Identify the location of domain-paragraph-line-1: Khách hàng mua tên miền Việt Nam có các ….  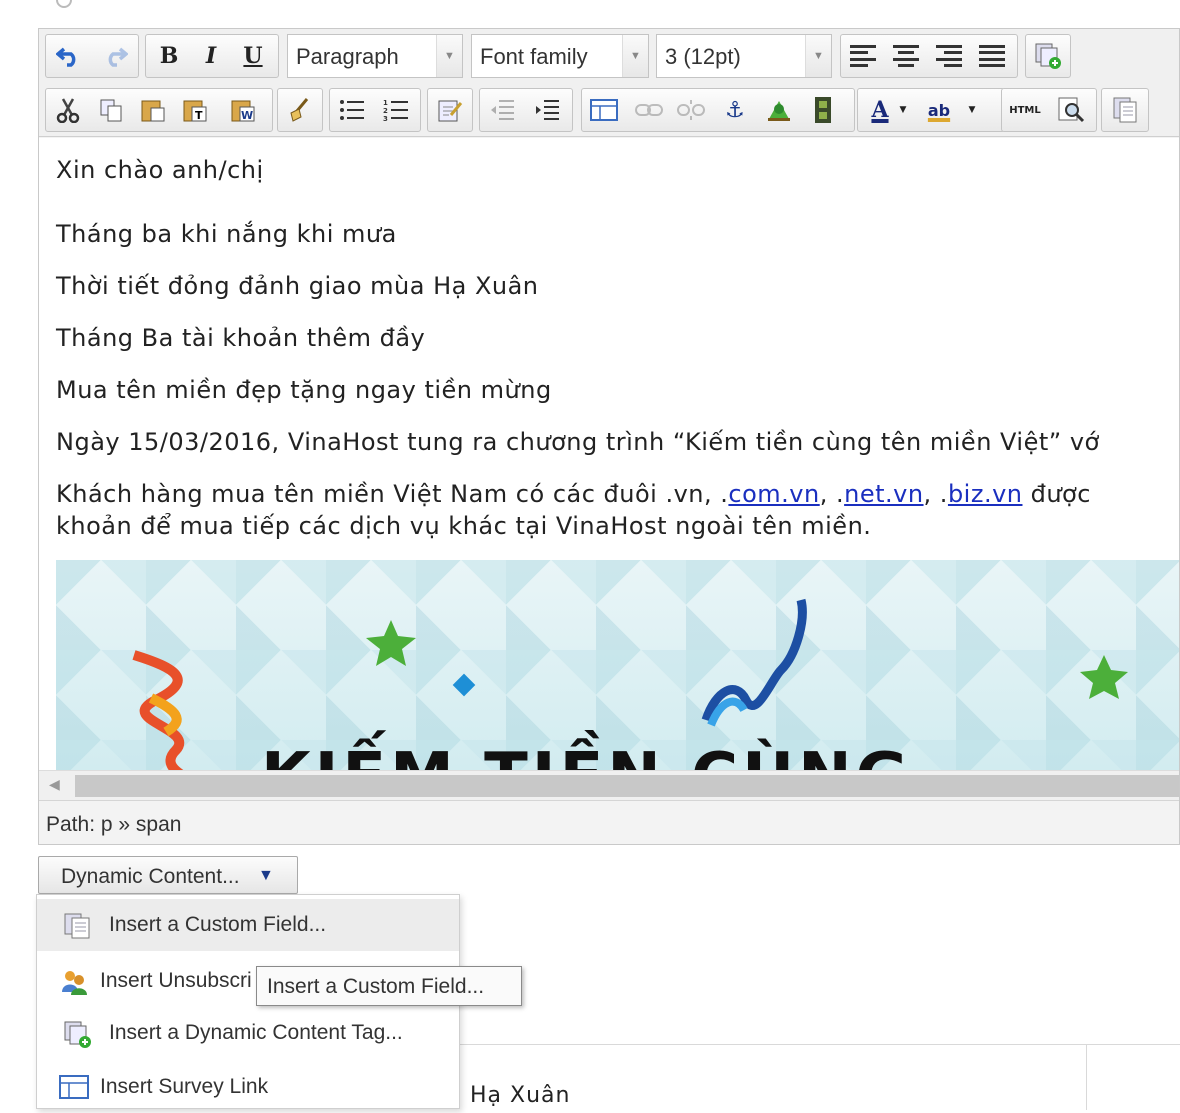
(573, 494).